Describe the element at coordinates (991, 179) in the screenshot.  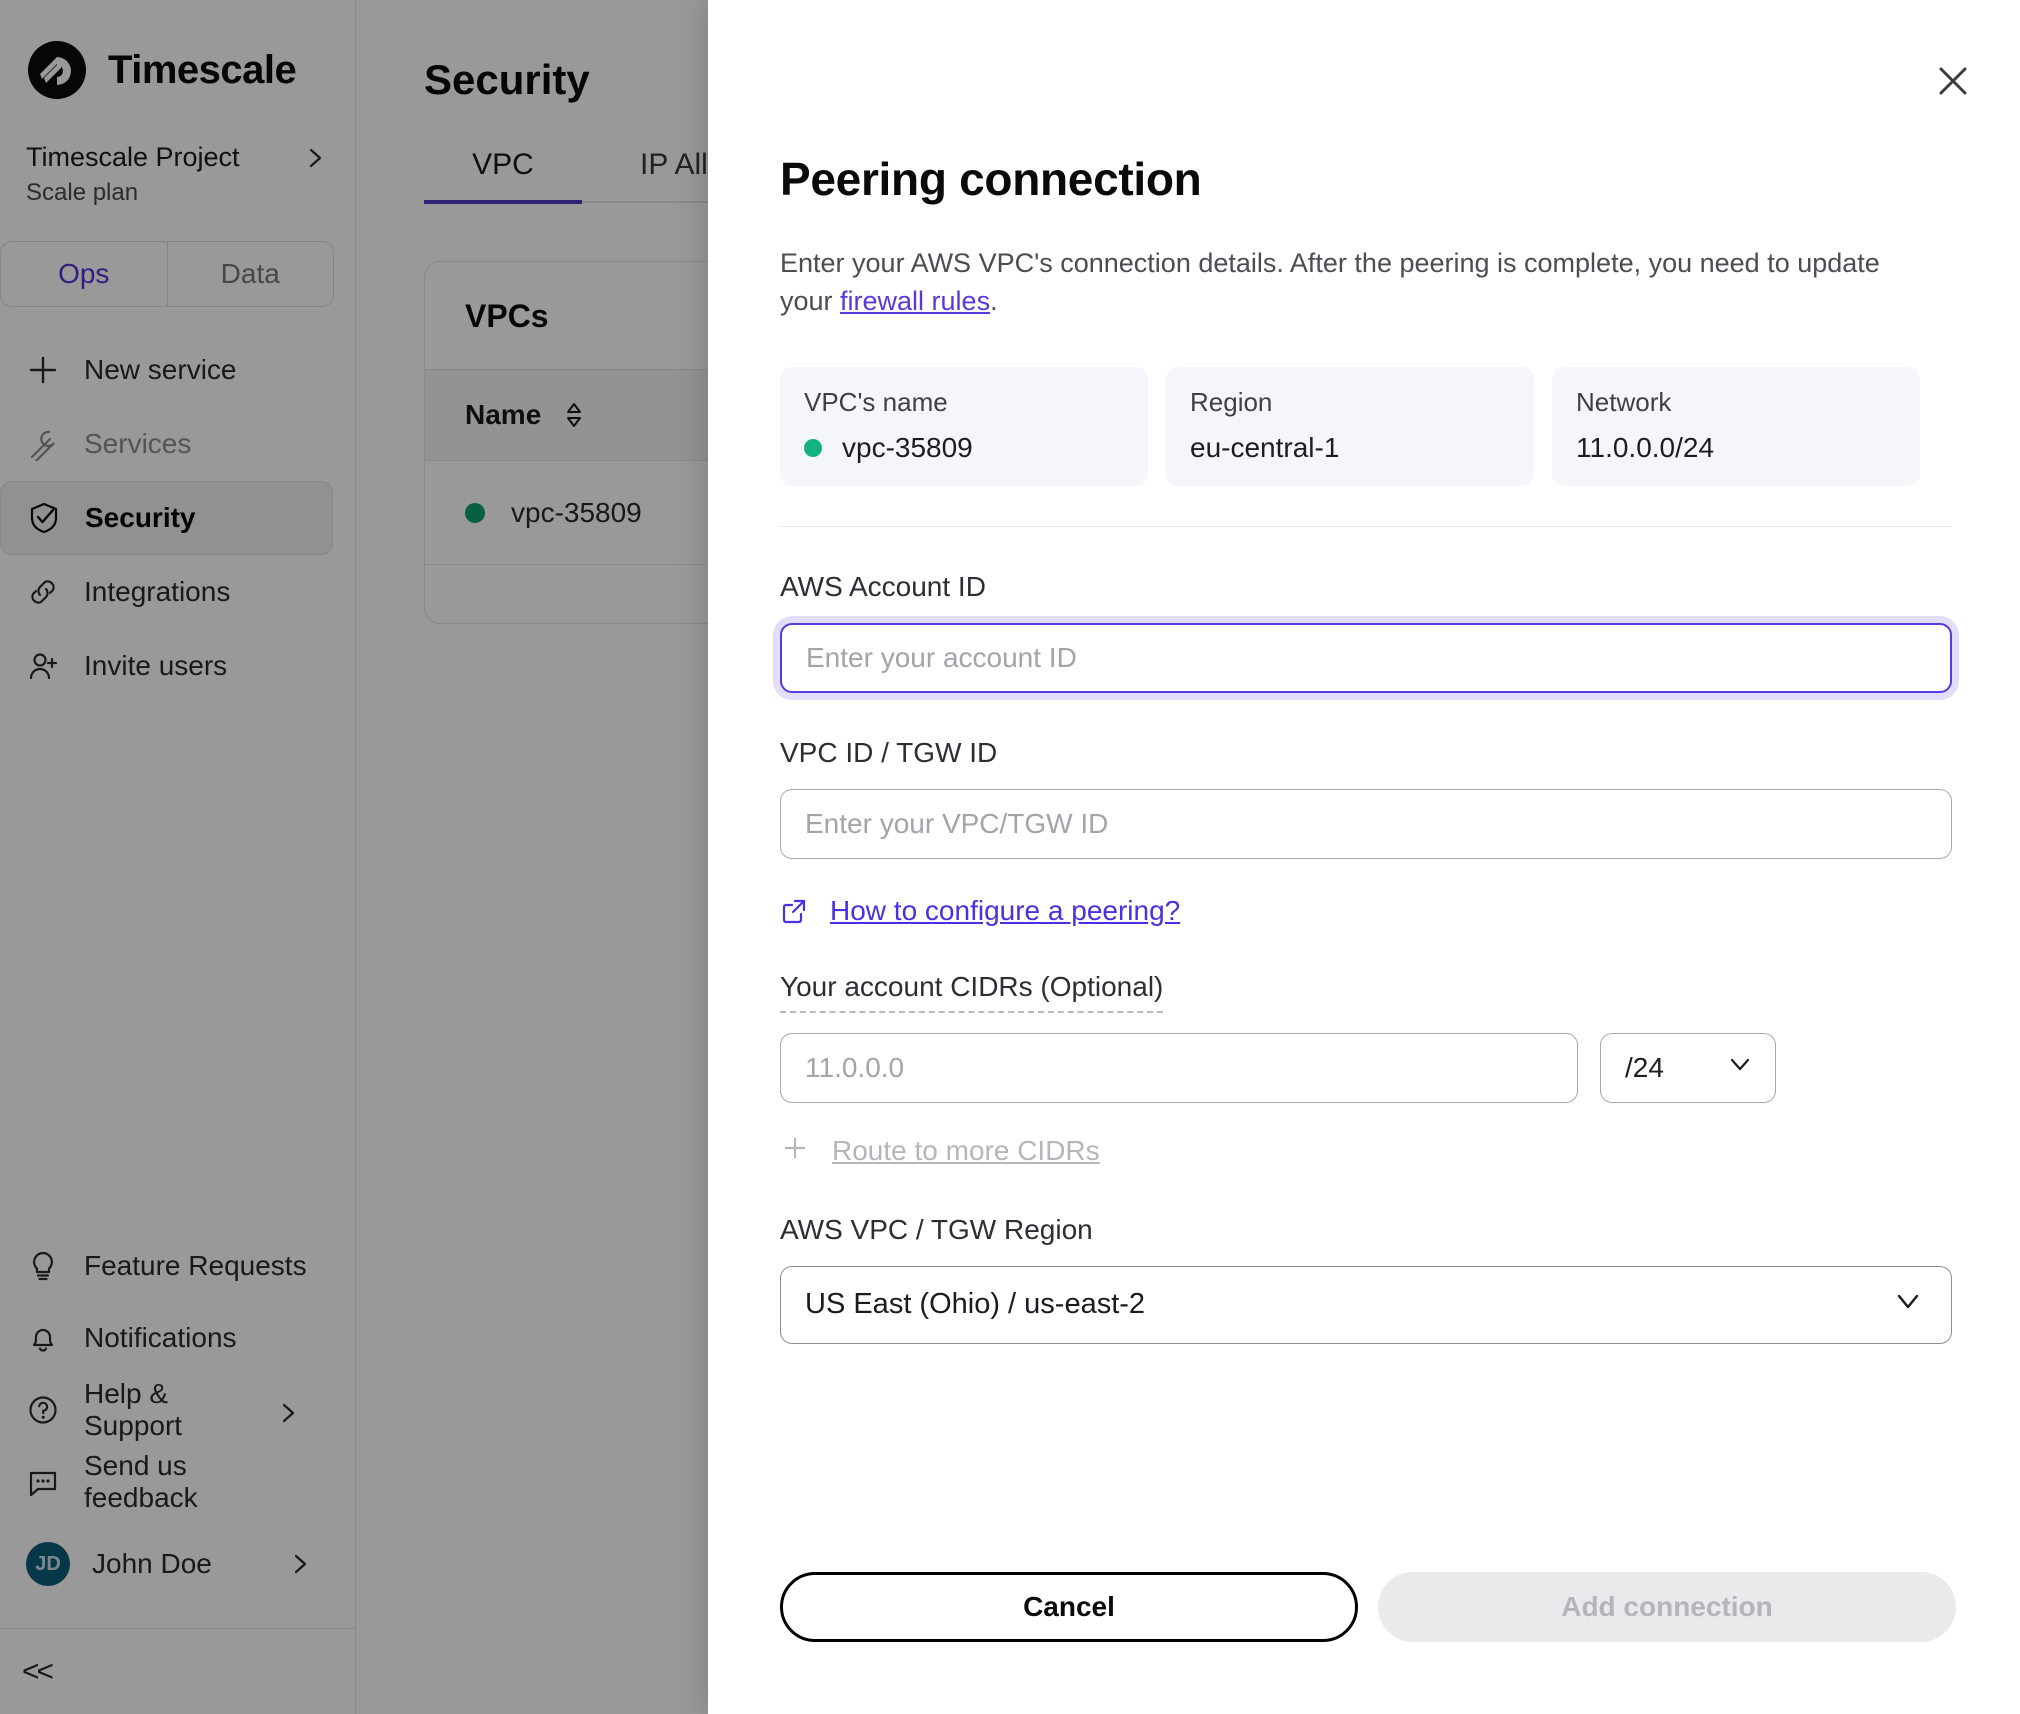
I see `modal-title: Peering connection` at that location.